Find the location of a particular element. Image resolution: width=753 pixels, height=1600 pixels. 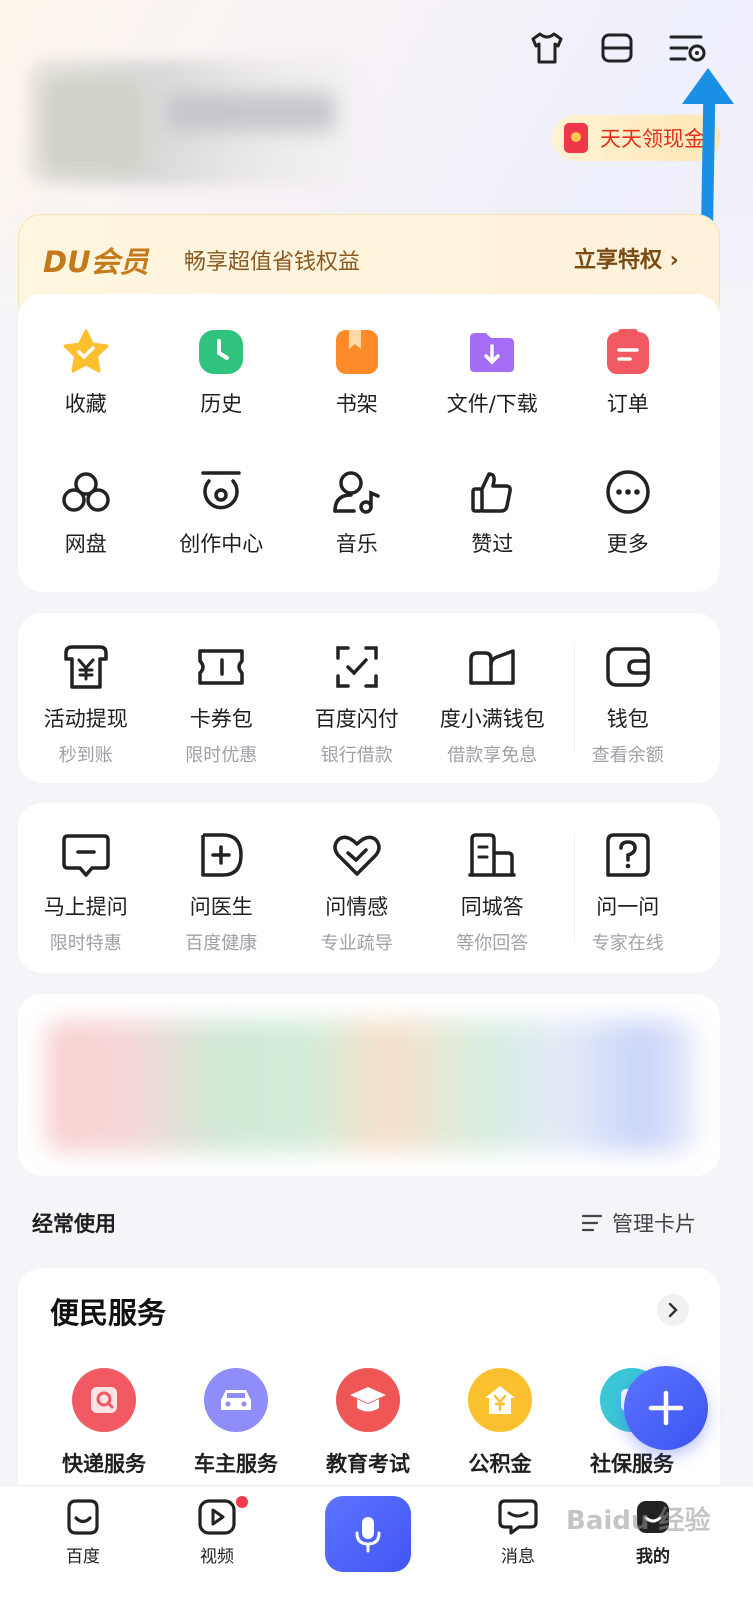

shortcut-music: 音乐 is located at coordinates (357, 512).